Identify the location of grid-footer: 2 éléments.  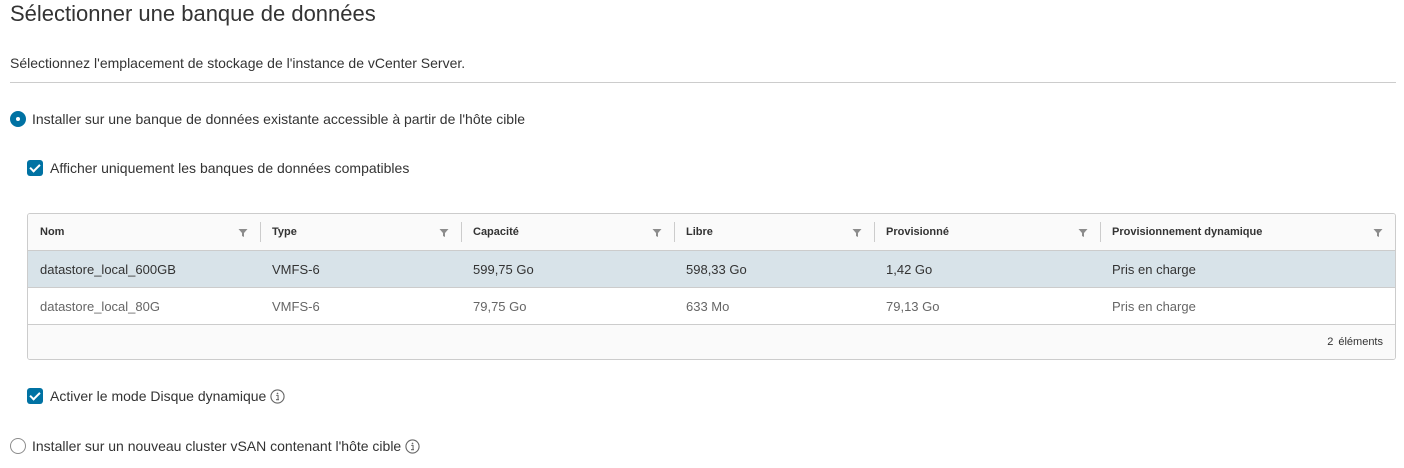
(711, 342).